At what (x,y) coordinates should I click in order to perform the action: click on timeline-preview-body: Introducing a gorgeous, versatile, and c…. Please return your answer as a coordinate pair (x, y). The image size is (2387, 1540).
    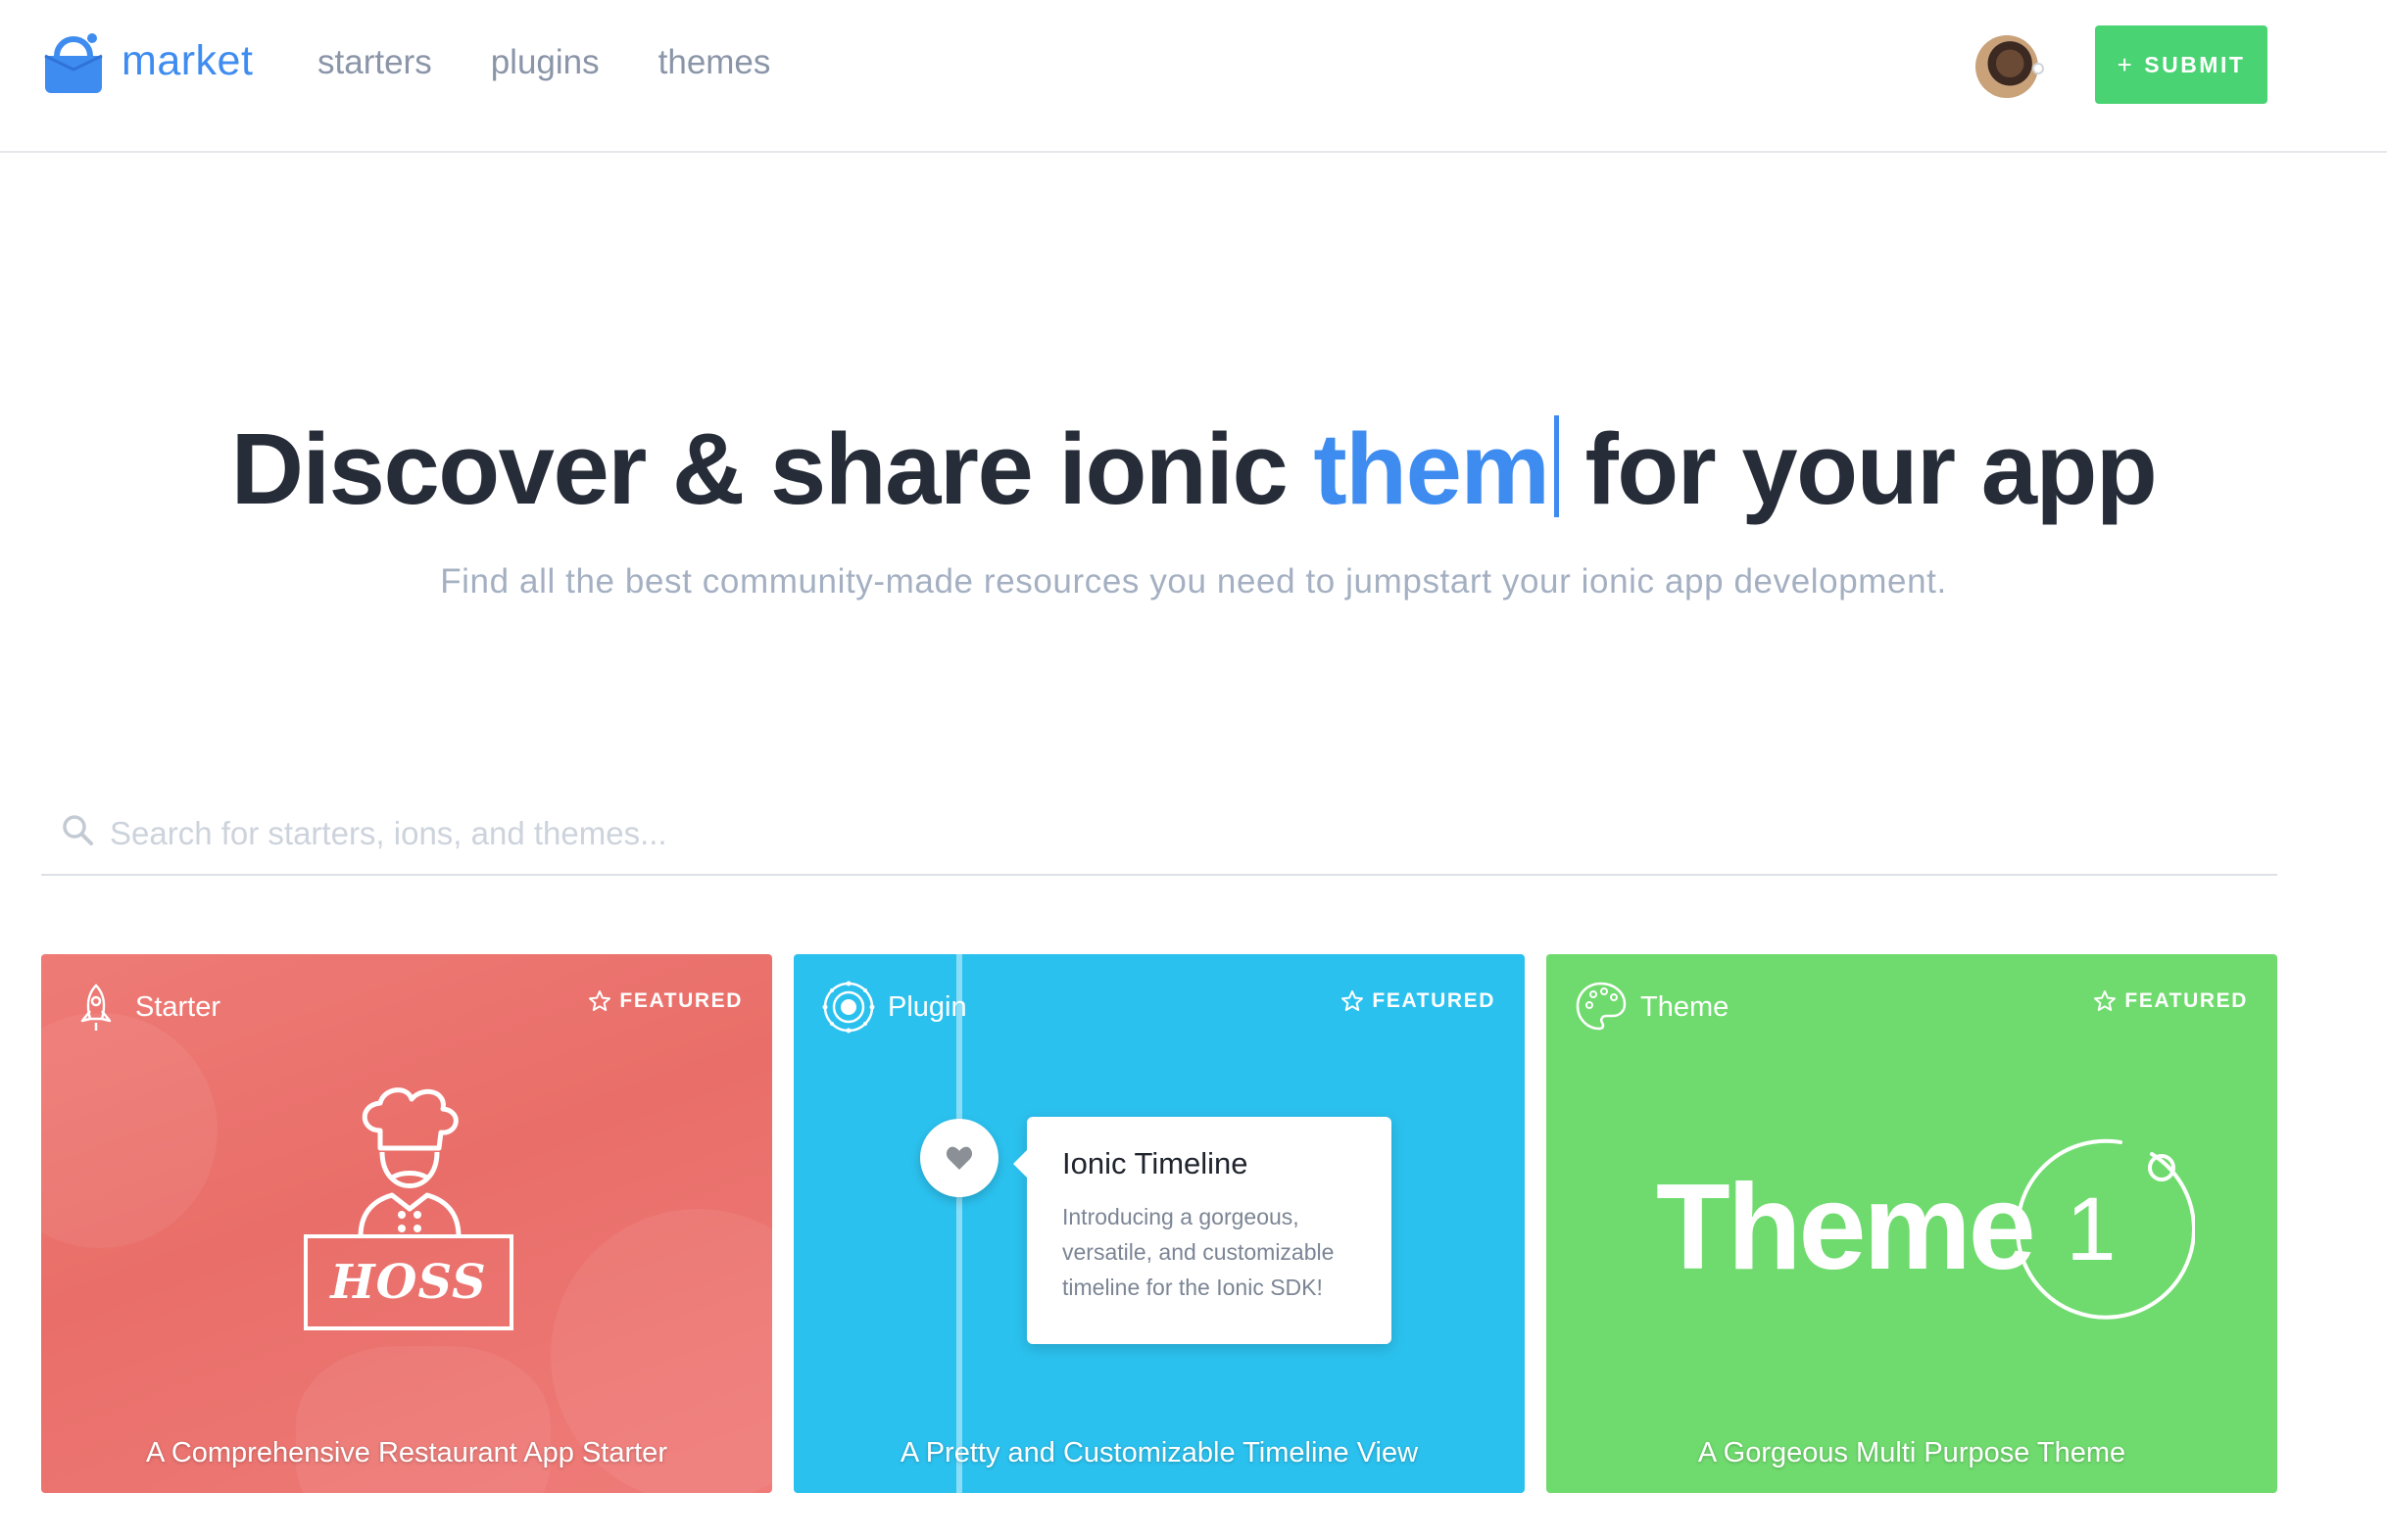
    Looking at the image, I should click on (1198, 1252).